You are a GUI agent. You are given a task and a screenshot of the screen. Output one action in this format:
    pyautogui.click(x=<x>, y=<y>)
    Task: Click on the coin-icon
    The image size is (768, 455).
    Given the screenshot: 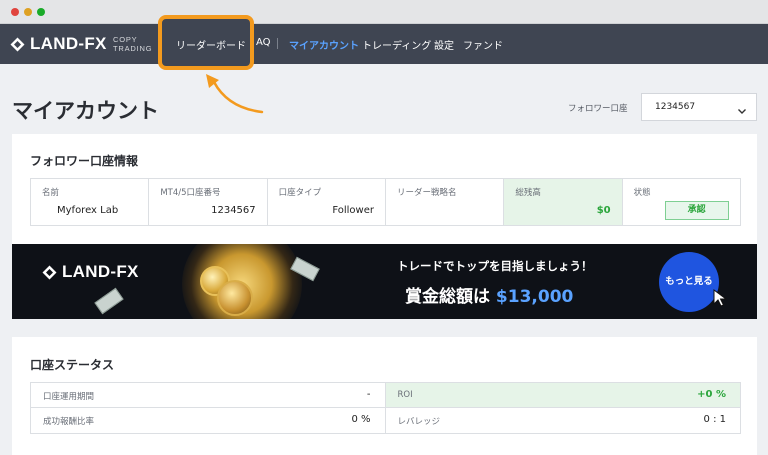 What is the action you would take?
    pyautogui.click(x=235, y=298)
    